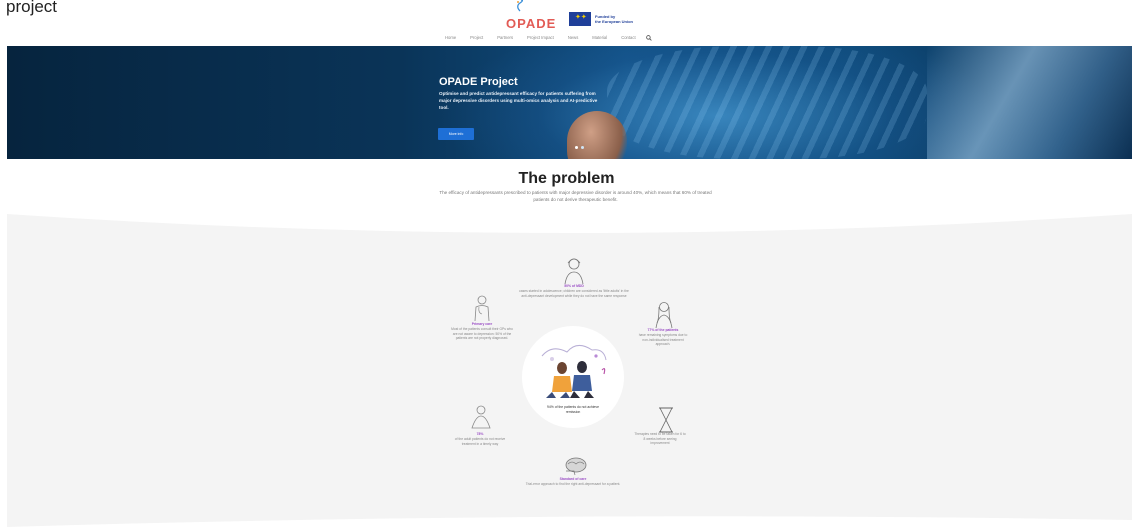 This screenshot has height=527, width=1133. Describe the element at coordinates (648, 39) in the screenshot. I see `search-icon` at that location.